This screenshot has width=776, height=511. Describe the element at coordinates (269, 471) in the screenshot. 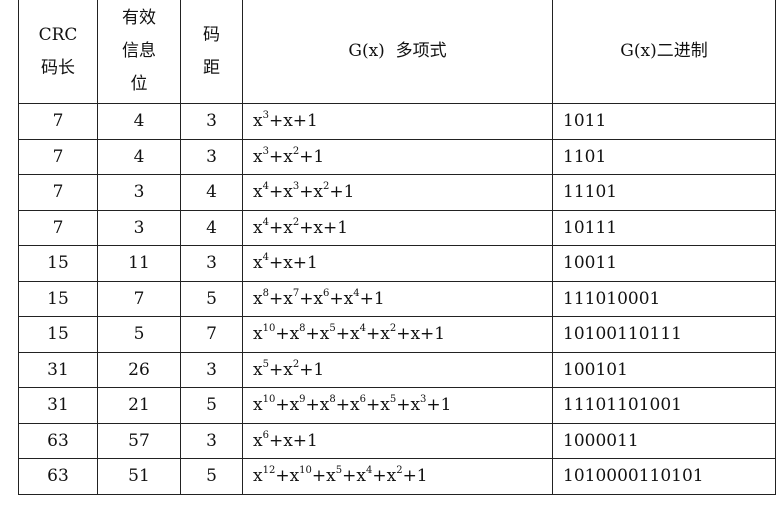

I see `polynomial-exponent: 12` at that location.